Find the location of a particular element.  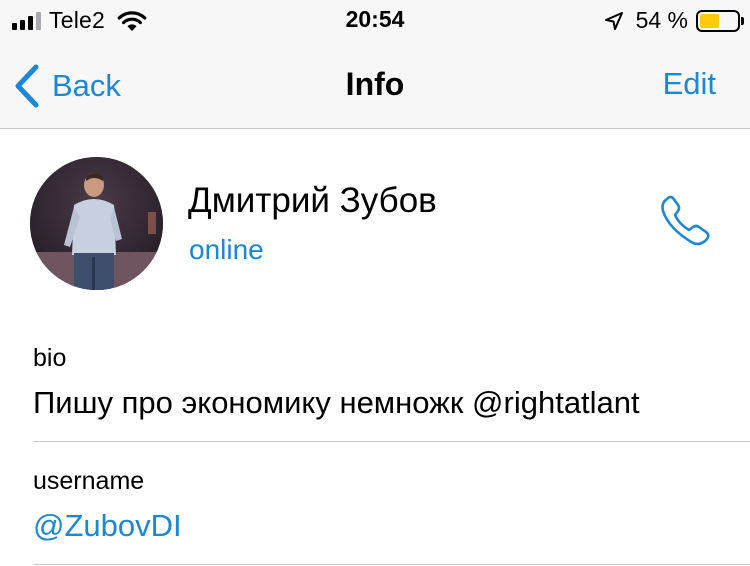

battery-icon is located at coordinates (720, 20).